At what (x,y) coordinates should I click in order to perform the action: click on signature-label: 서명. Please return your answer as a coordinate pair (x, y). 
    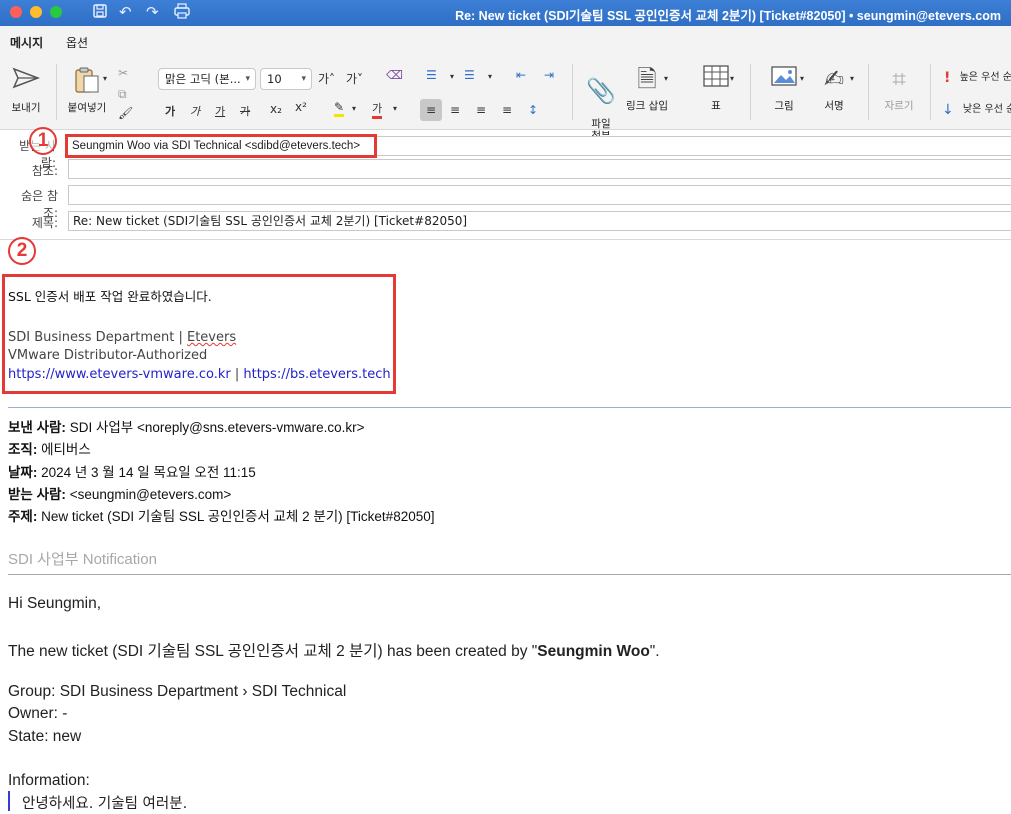
    Looking at the image, I should click on (834, 106).